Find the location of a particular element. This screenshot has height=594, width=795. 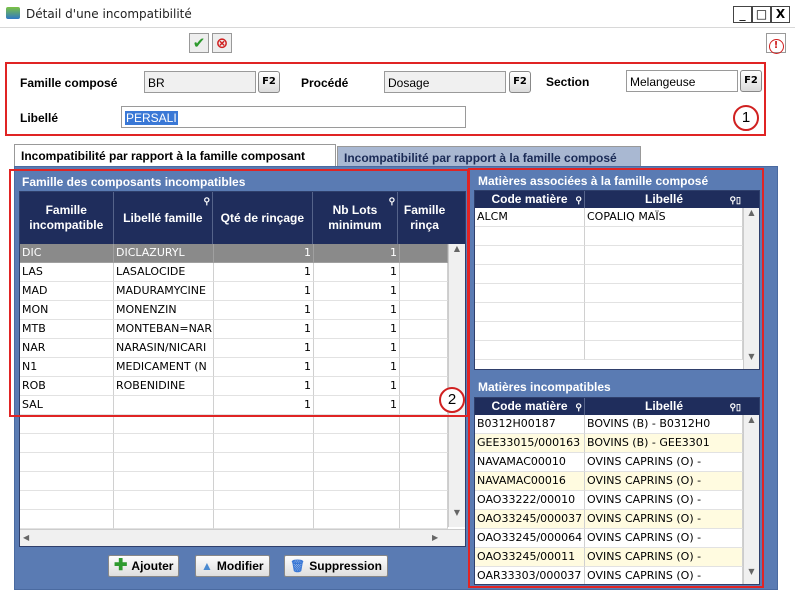

cancel-icon: ⊗ is located at coordinates (222, 43).